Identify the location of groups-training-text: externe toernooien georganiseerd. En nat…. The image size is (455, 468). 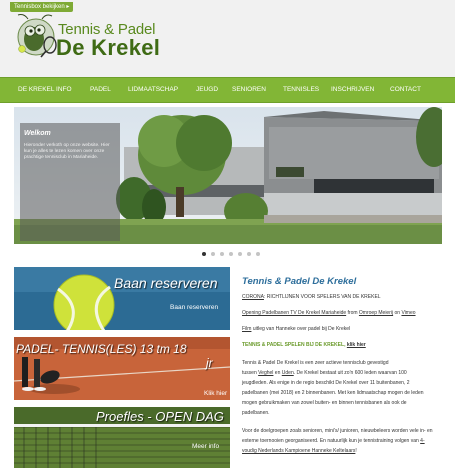
(331, 441).